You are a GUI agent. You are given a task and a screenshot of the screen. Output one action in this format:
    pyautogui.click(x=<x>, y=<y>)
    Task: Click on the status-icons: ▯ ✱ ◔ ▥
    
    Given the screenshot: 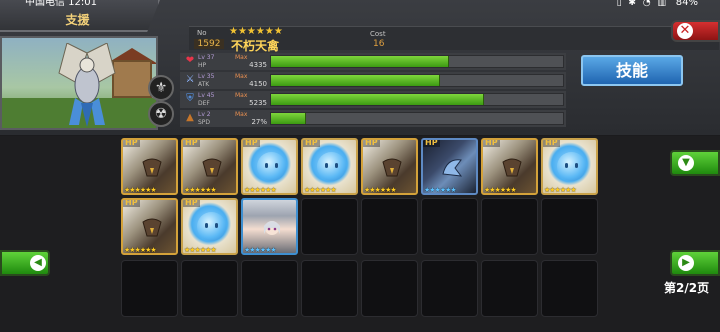 What is the action you would take?
    pyautogui.click(x=642, y=4)
    